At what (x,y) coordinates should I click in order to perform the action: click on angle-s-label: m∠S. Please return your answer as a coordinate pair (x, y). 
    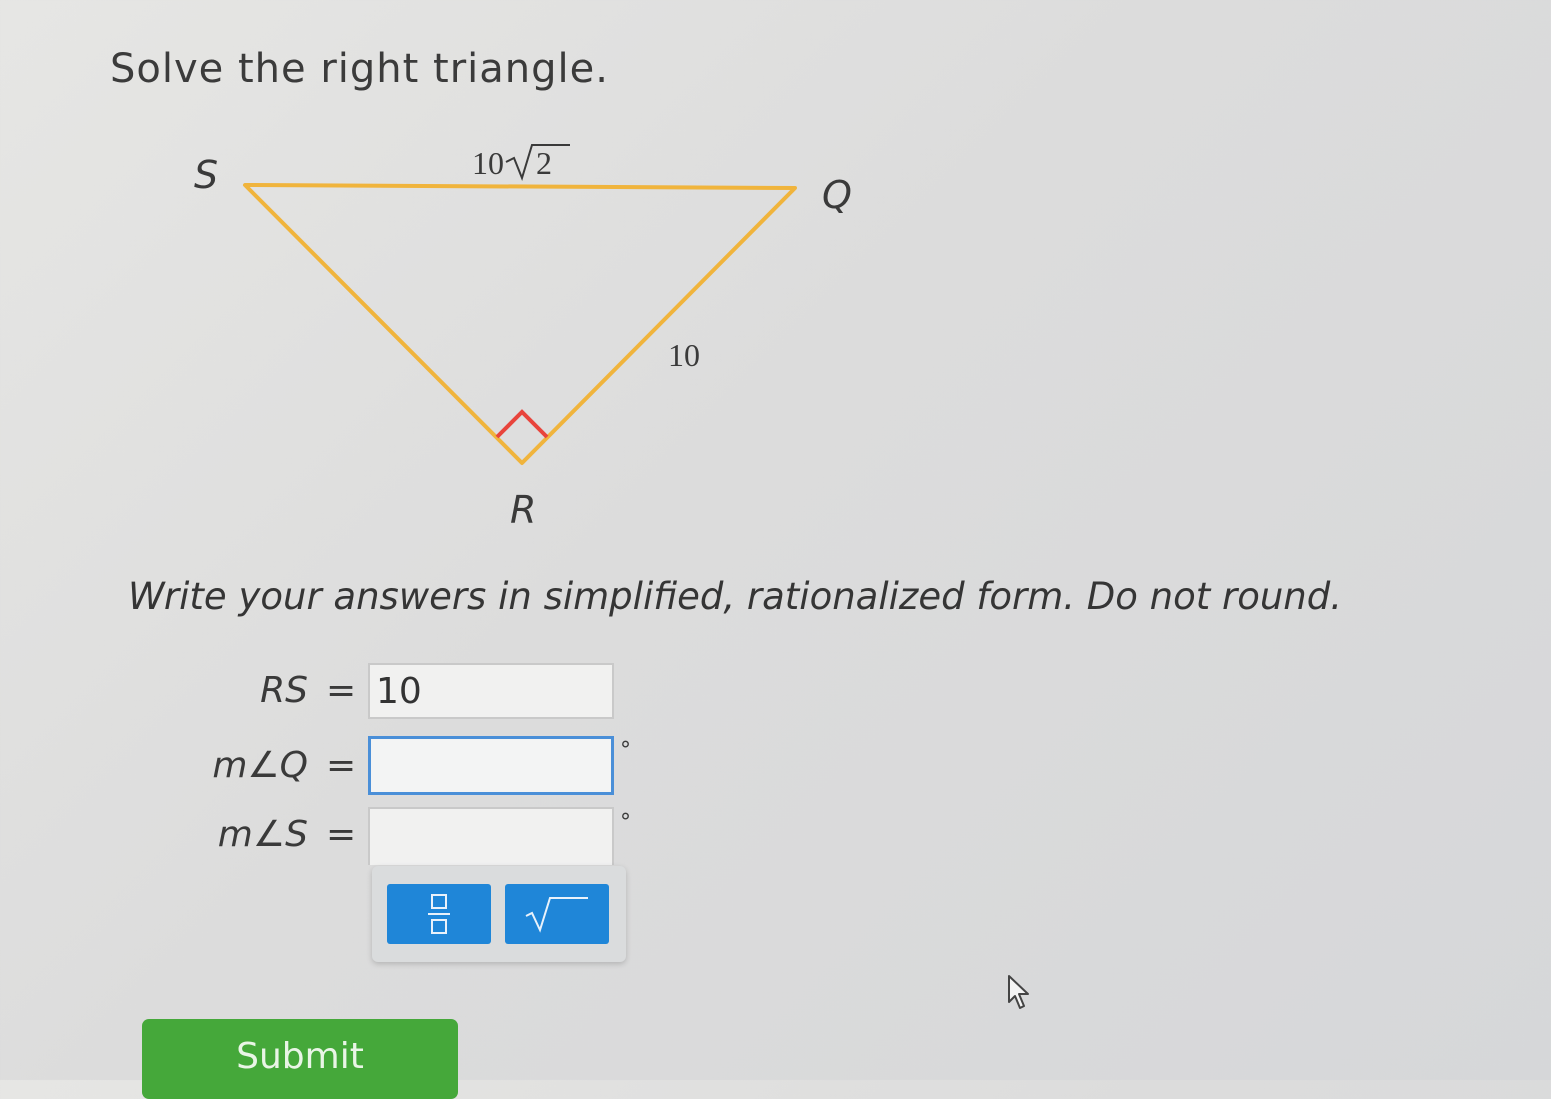
    Looking at the image, I should click on (262, 834).